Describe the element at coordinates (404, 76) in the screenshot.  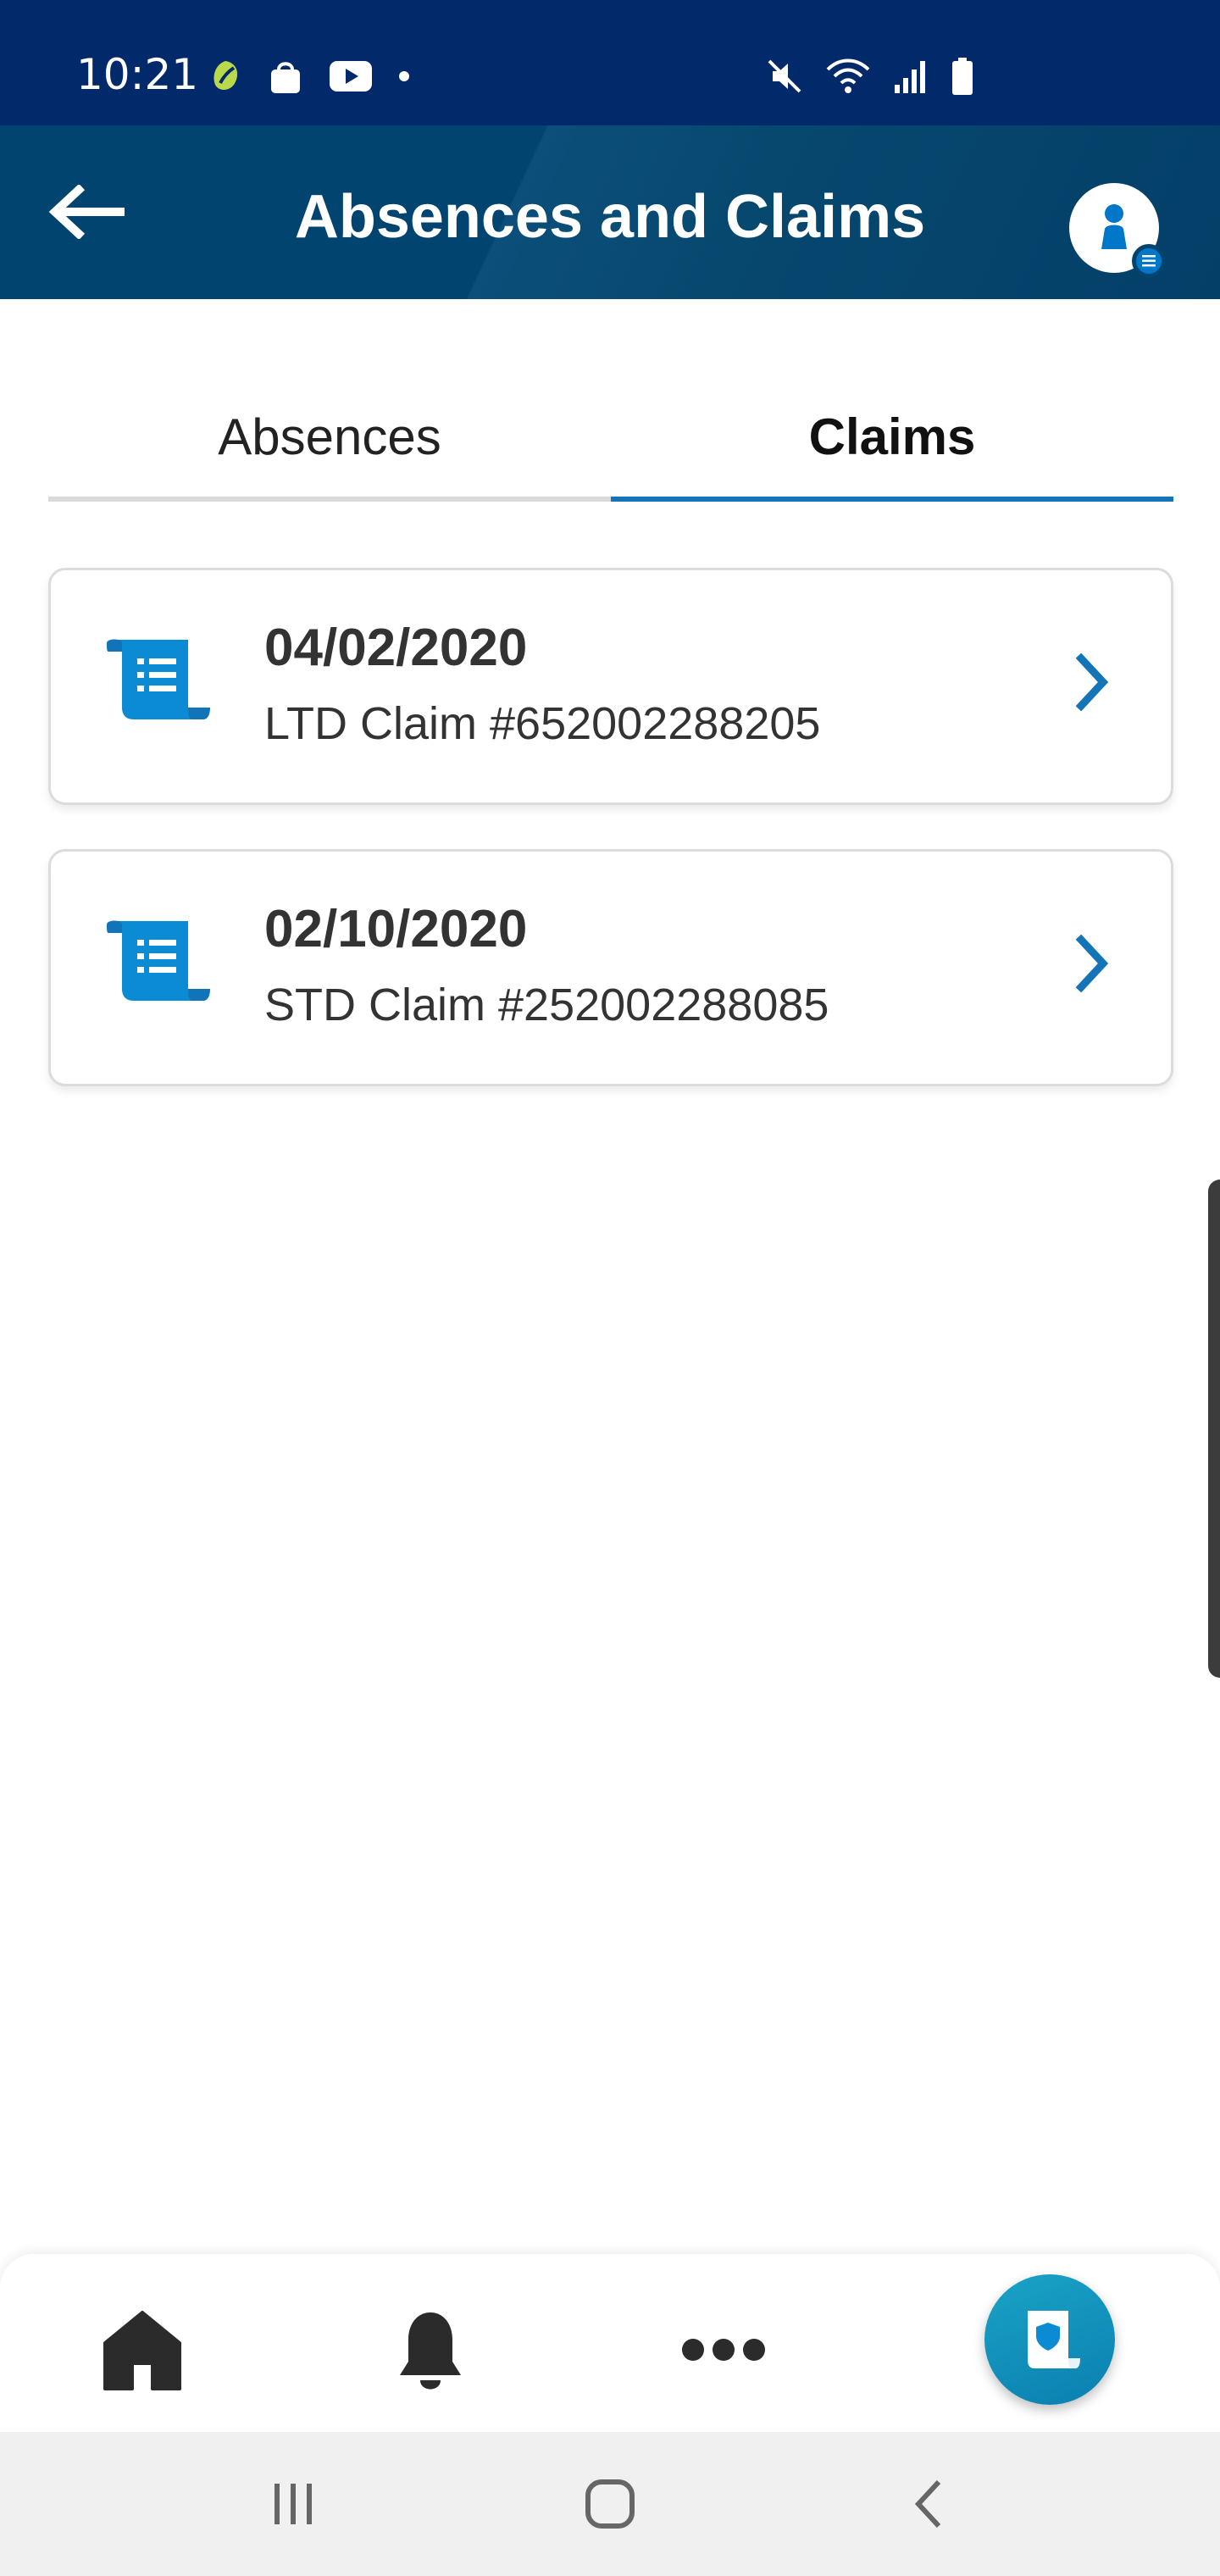
I see `dot-icon` at that location.